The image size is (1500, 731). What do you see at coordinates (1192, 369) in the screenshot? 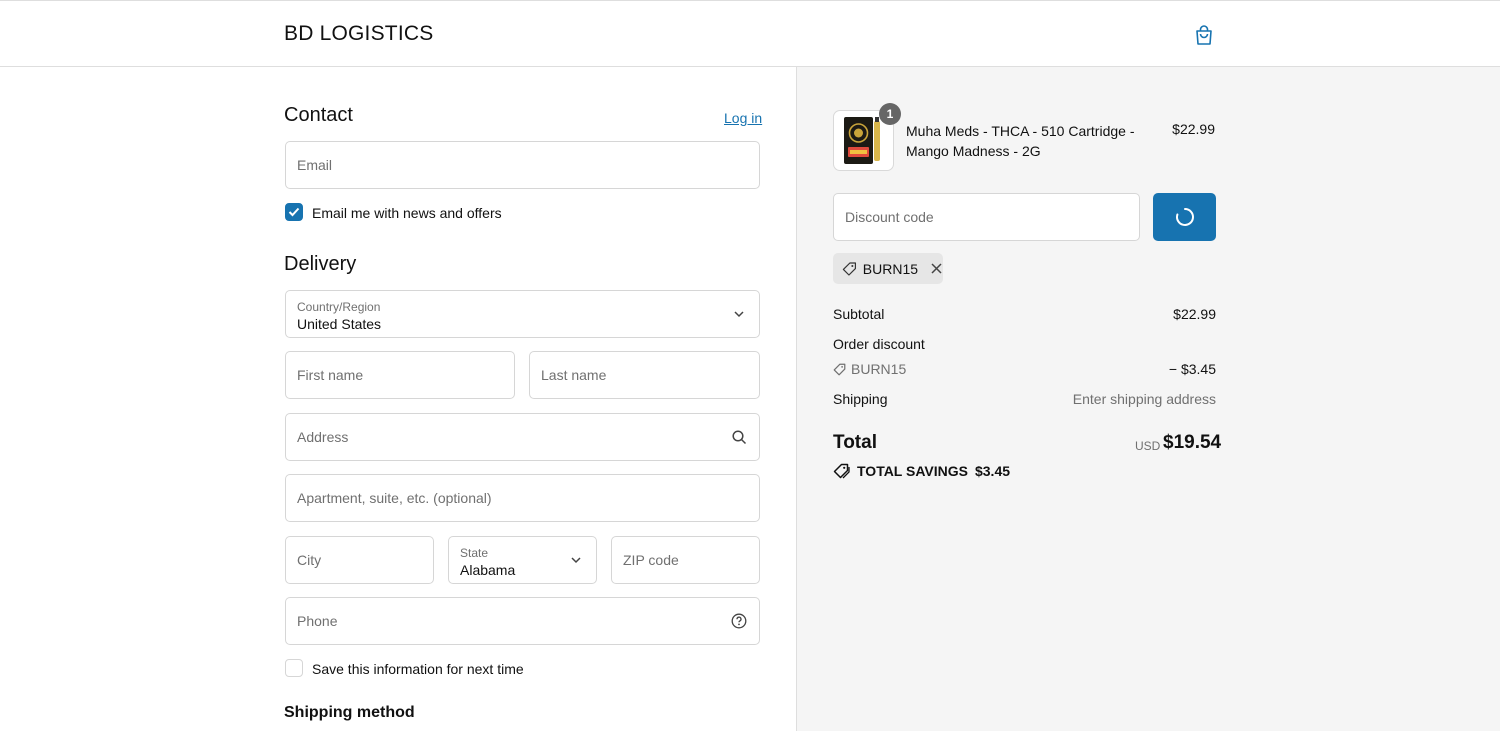
I see `discount-value: − $3.45` at bounding box center [1192, 369].